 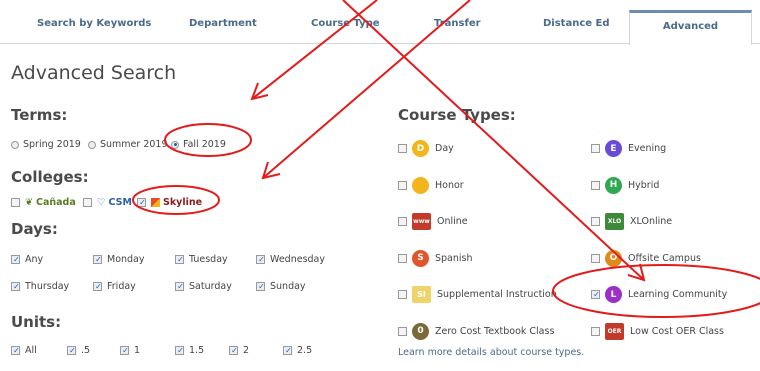 I want to click on course-type-honor: Honor, so click(x=431, y=185).